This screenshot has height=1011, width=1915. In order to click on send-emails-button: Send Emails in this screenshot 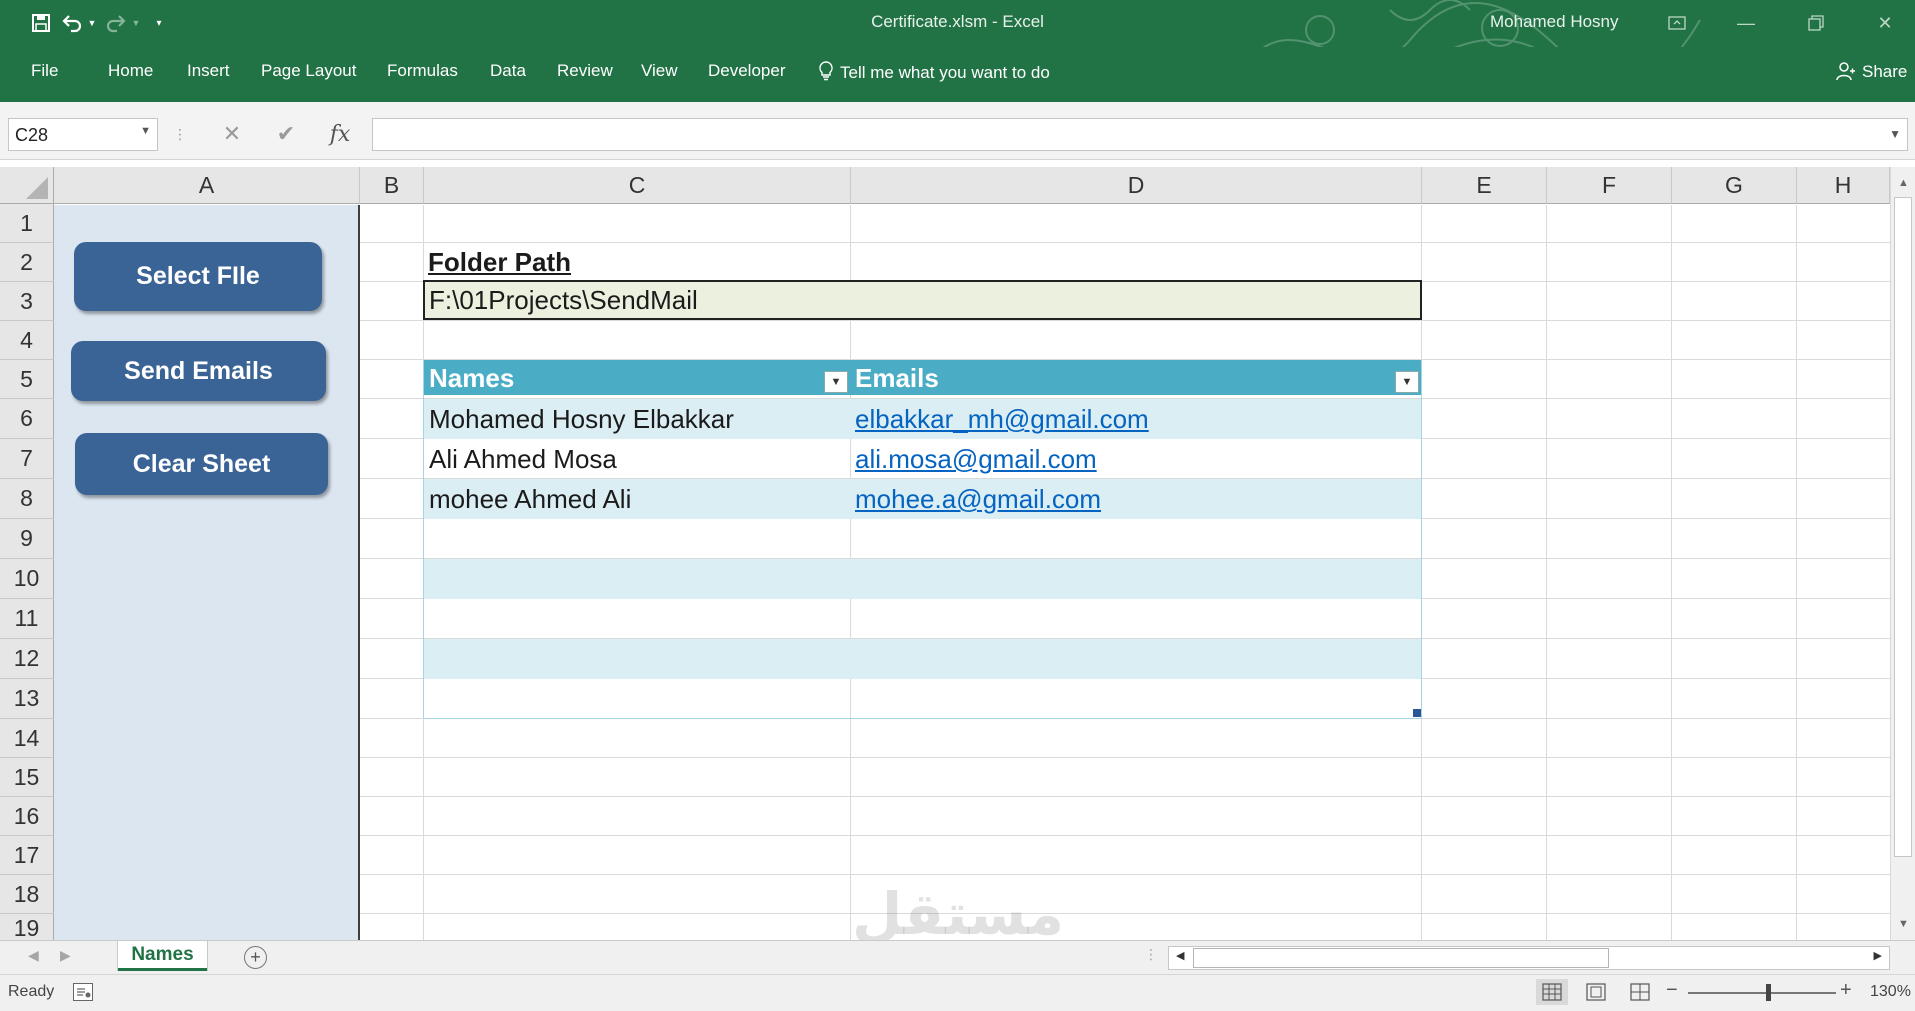, I will do `click(198, 371)`.